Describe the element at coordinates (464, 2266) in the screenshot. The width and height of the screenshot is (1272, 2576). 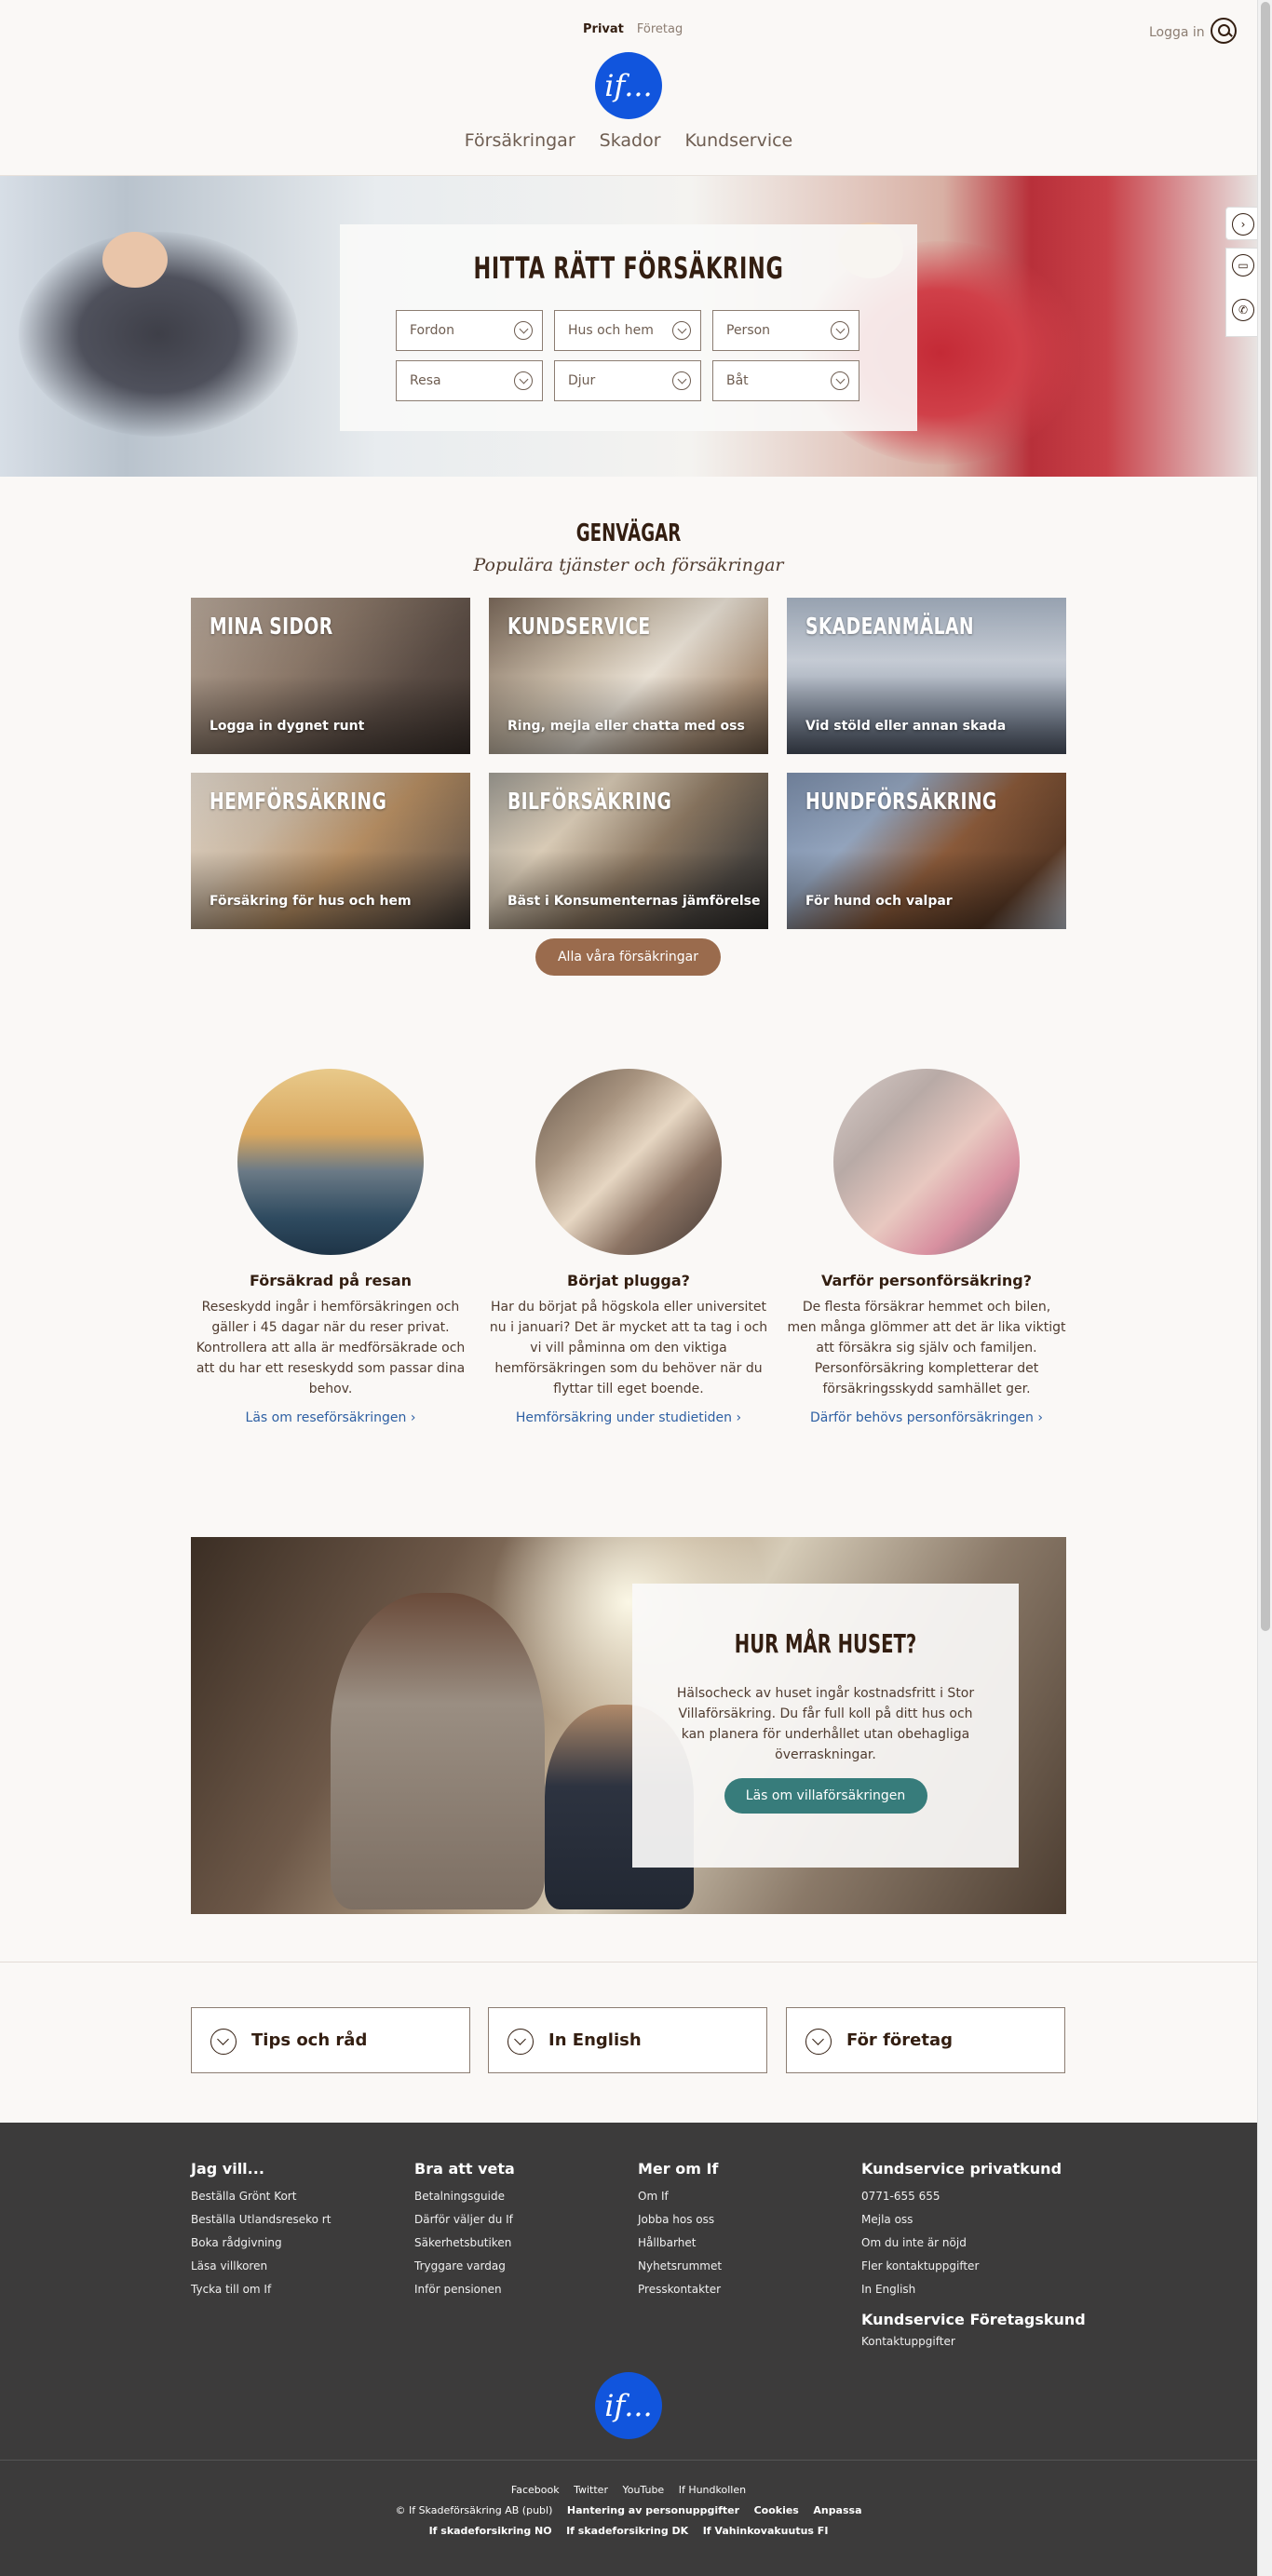
I see `footer-link: Tryggare vardag` at that location.